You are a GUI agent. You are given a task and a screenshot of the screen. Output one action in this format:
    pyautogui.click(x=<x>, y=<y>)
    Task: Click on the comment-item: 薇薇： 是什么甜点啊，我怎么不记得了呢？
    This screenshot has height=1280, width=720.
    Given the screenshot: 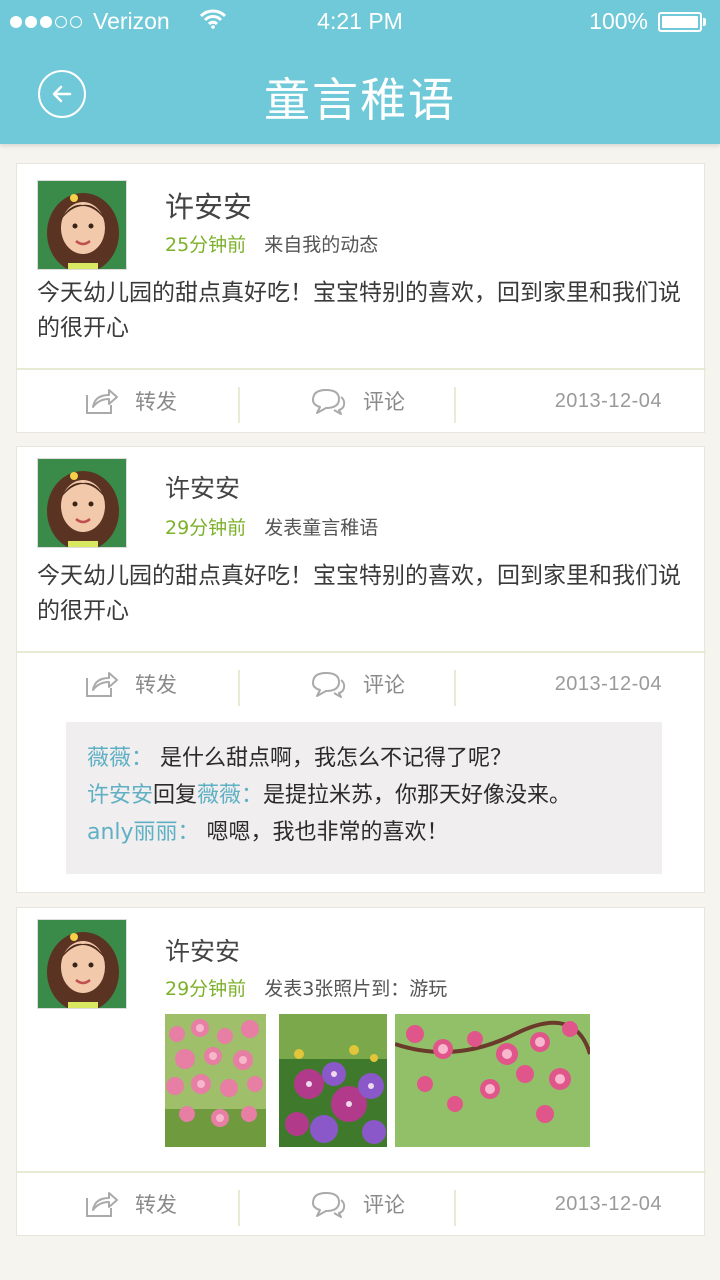 What is the action you would take?
    pyautogui.click(x=374, y=758)
    